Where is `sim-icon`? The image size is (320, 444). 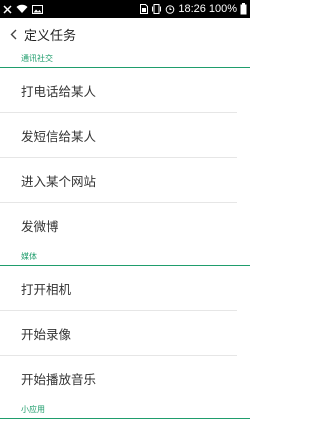 sim-icon is located at coordinates (144, 9).